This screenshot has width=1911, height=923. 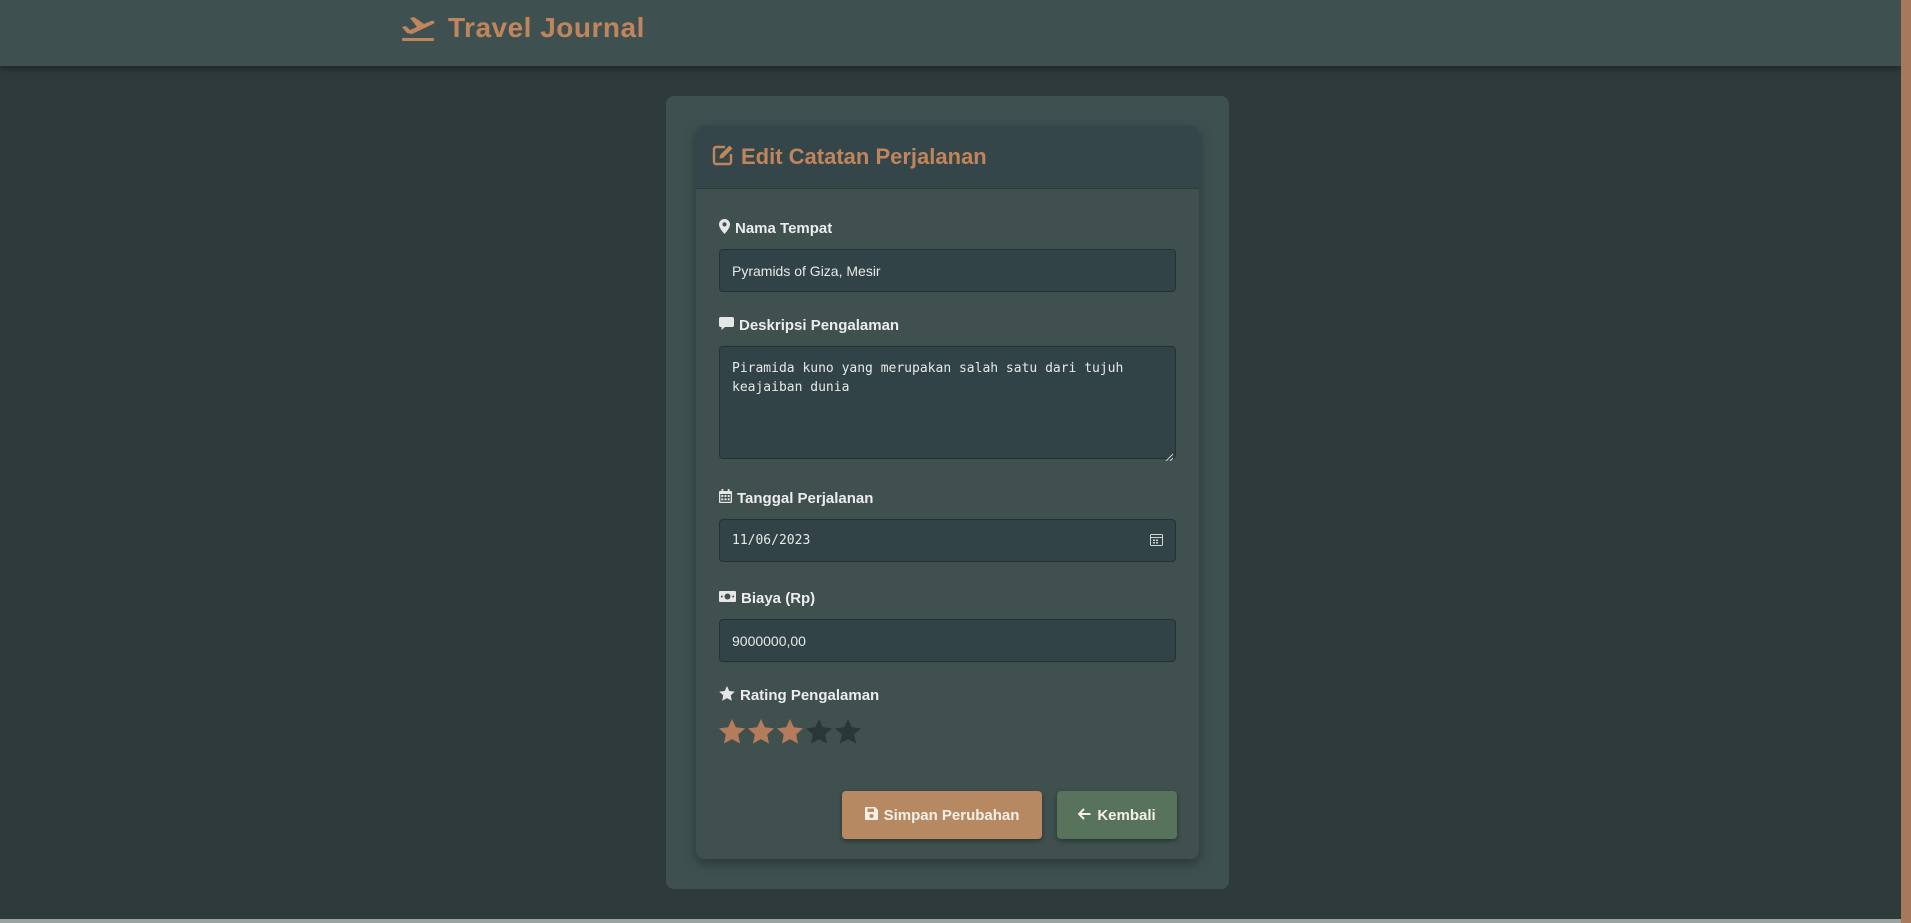 What do you see at coordinates (947, 325) in the screenshot?
I see `description-label: Deskripsi Pengalaman` at bounding box center [947, 325].